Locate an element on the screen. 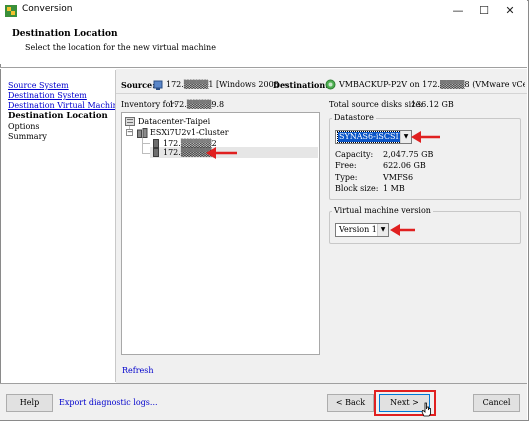 The height and width of the screenshot is (421, 529). vm-version-select: Version 19 ▼ is located at coordinates (362, 230).